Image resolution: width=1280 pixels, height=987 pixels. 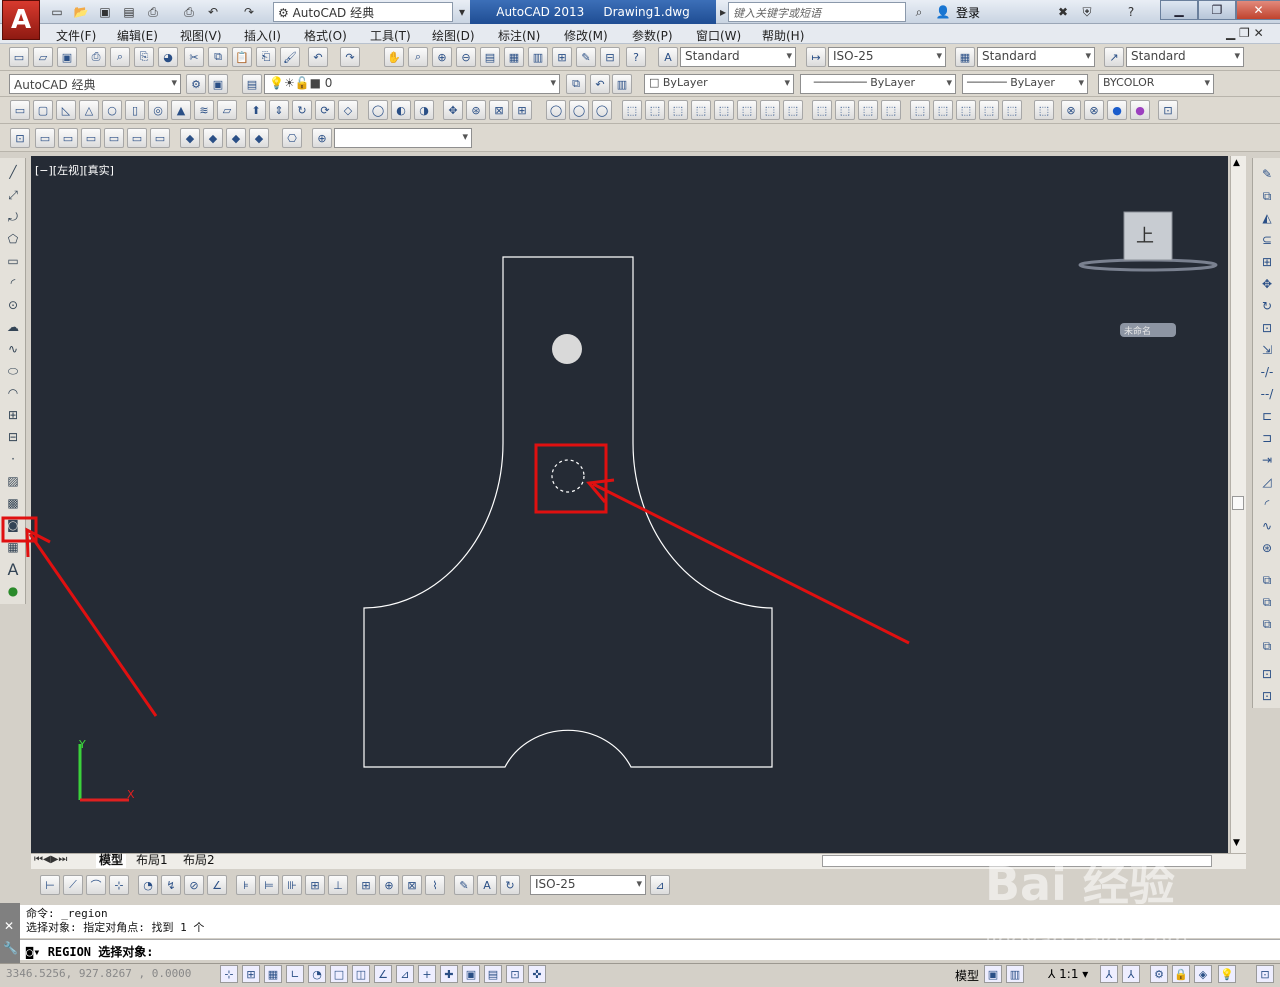 What do you see at coordinates (363, 12) in the screenshot?
I see `workspace-switch-combo: ⚙ AutoCAD 经典` at bounding box center [363, 12].